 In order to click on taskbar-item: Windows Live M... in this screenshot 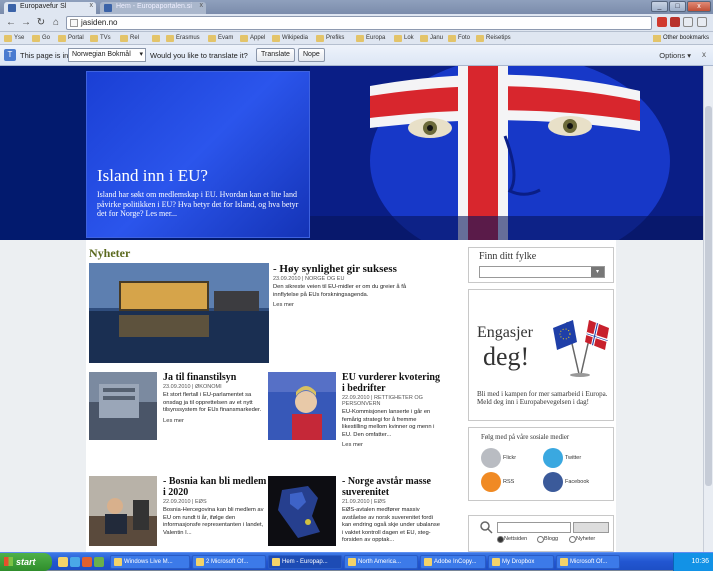, I will do `click(150, 562)`.